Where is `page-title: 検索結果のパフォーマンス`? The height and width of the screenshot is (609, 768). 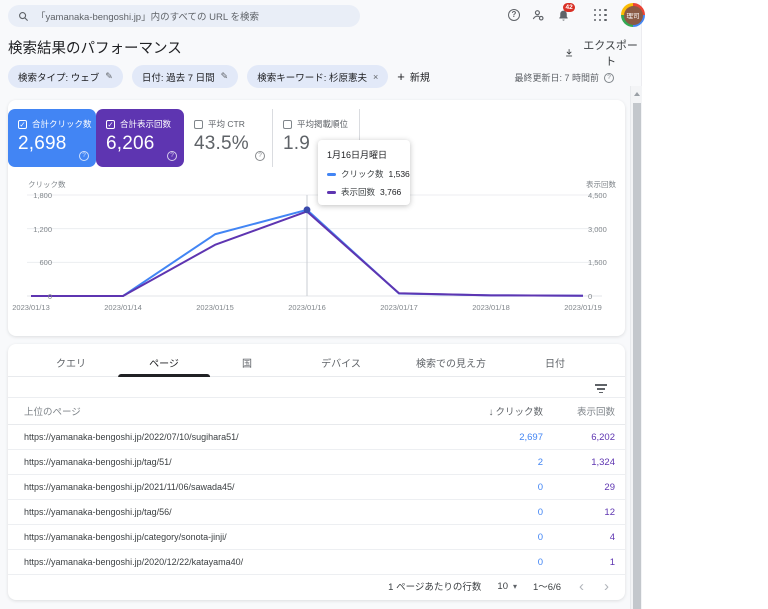 page-title: 検索結果のパフォーマンス is located at coordinates (95, 49).